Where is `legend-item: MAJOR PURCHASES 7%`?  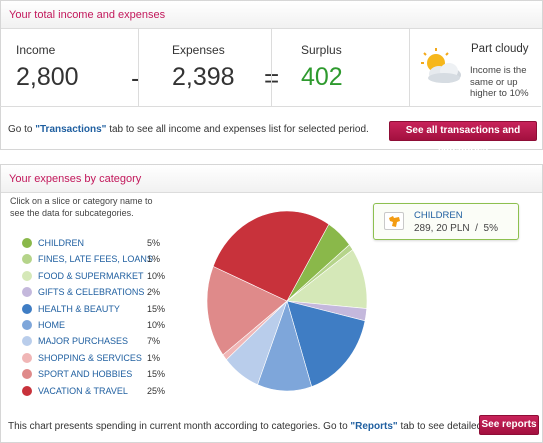 legend-item: MAJOR PURCHASES 7% is located at coordinates (92, 342).